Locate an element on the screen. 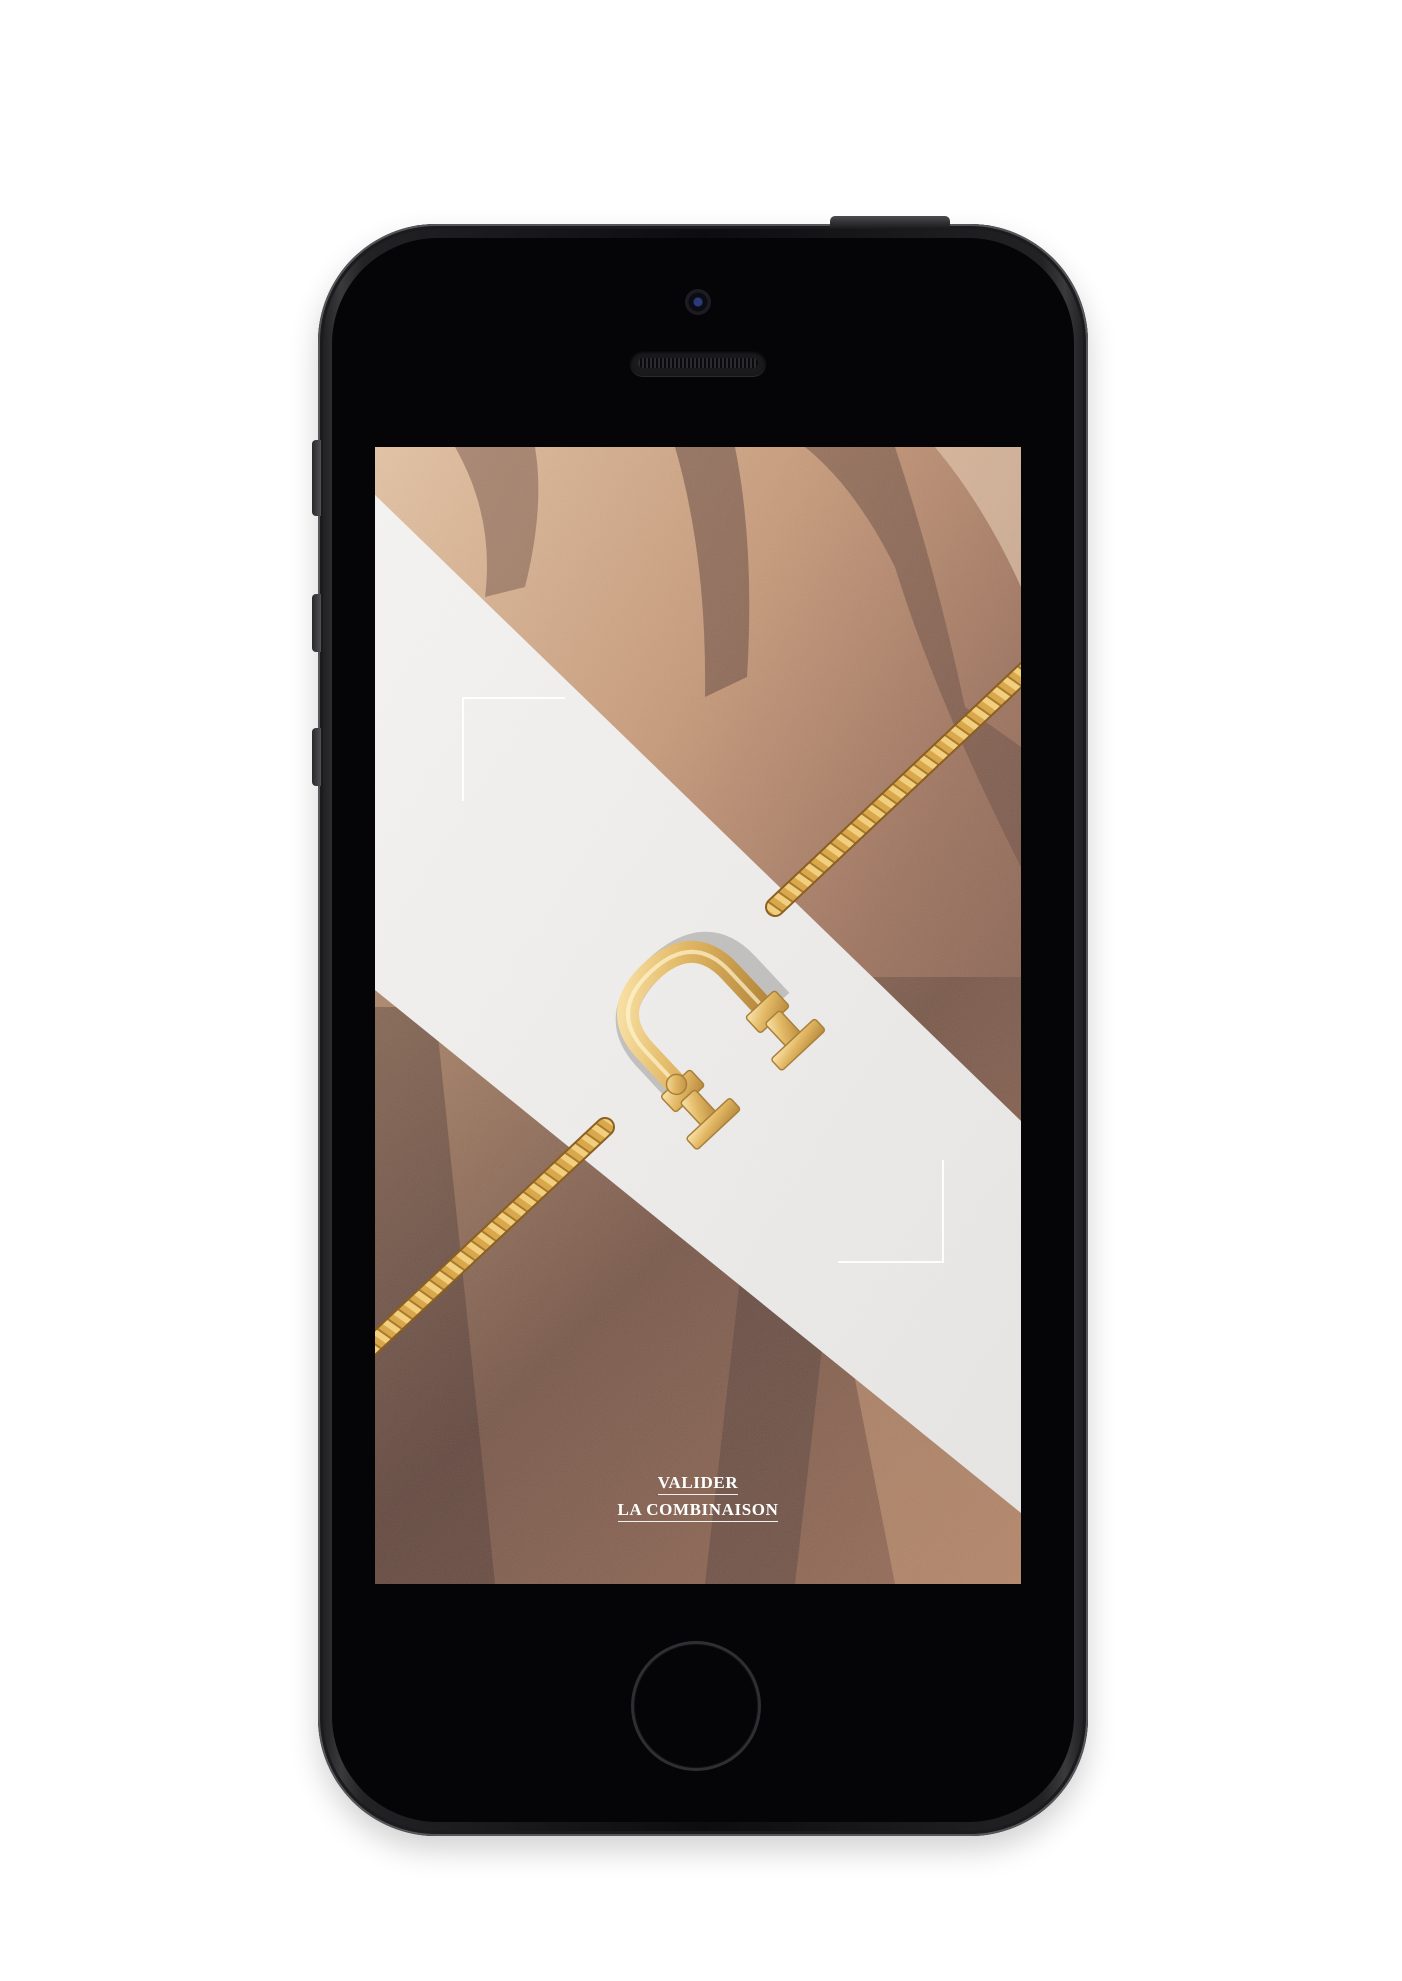 This screenshot has height=1981, width=1402. home-button is located at coordinates (696, 1706).